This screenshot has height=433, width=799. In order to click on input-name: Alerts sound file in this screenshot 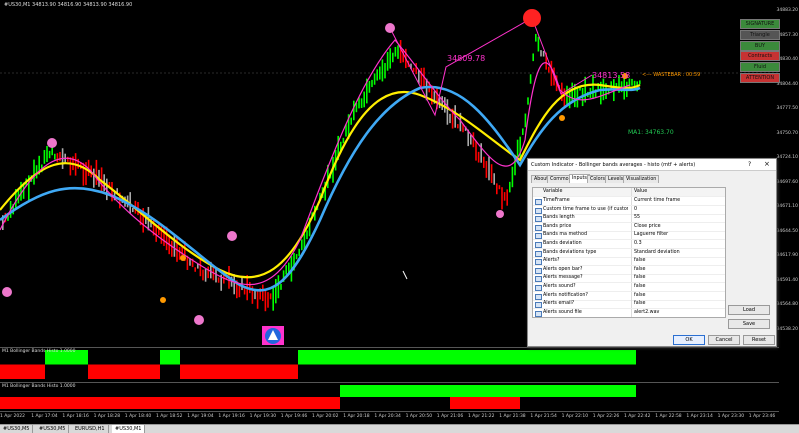, I will do `click(562, 312)`.